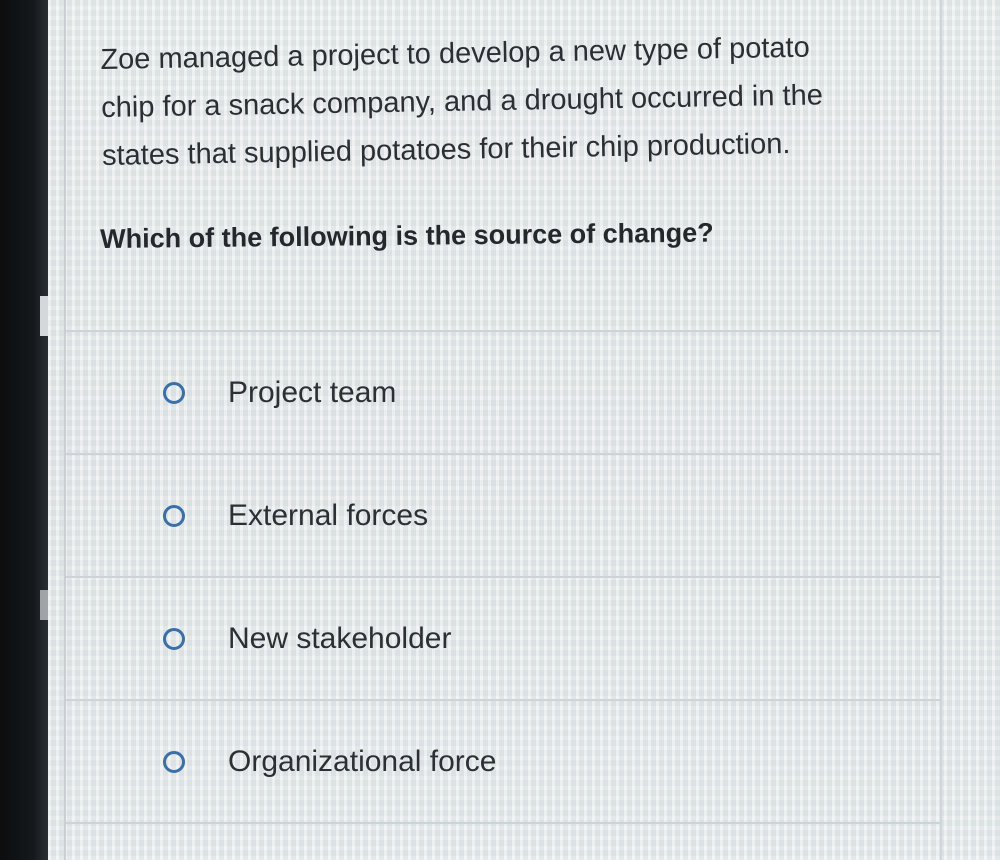 The height and width of the screenshot is (860, 1000). I want to click on option-label: New stakeholder, so click(340, 638).